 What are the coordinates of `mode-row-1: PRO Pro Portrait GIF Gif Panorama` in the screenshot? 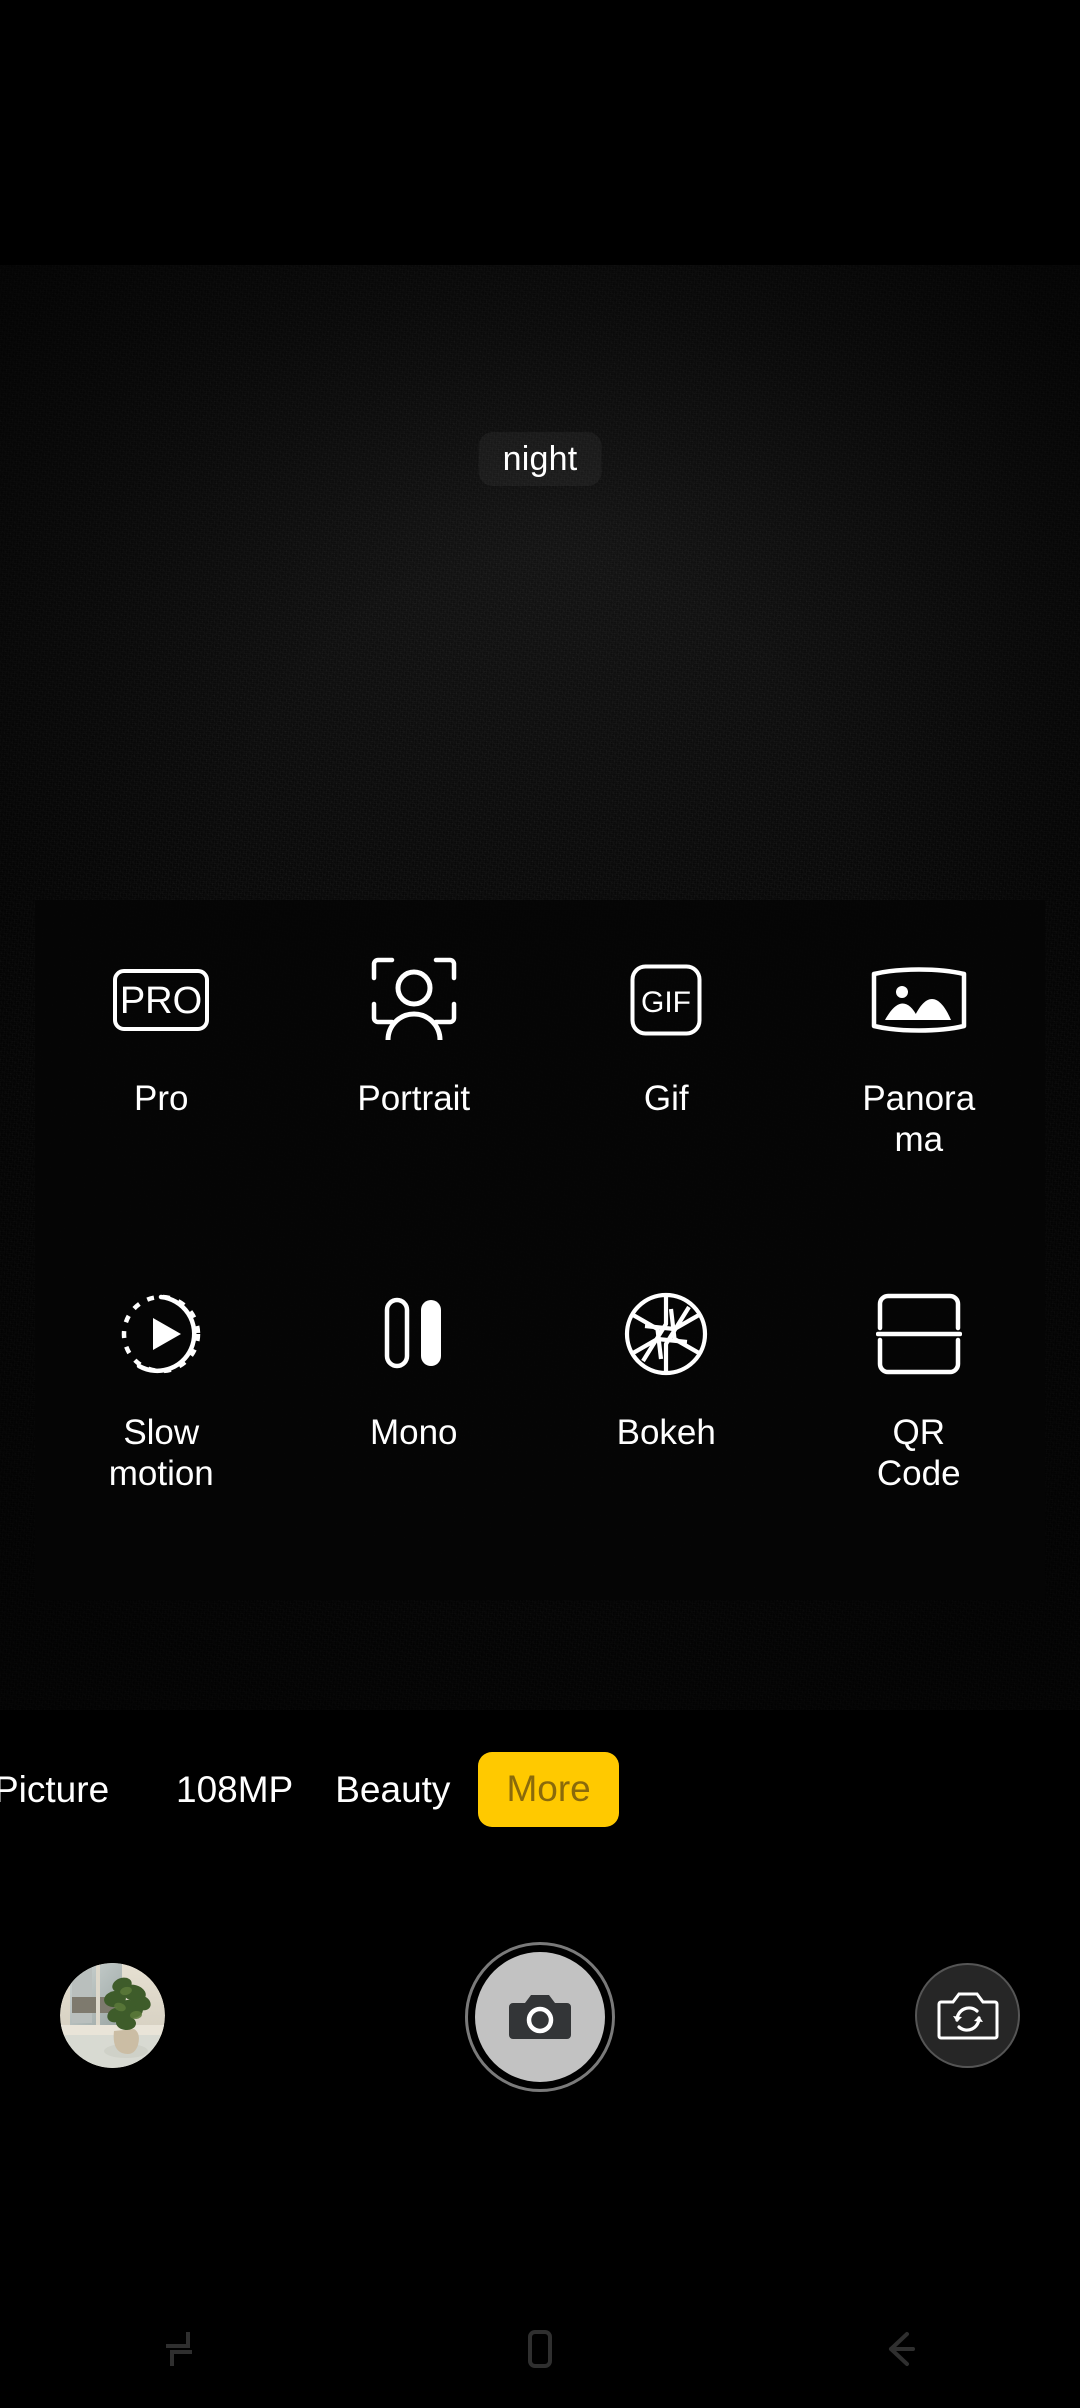 It's located at (540, 1091).